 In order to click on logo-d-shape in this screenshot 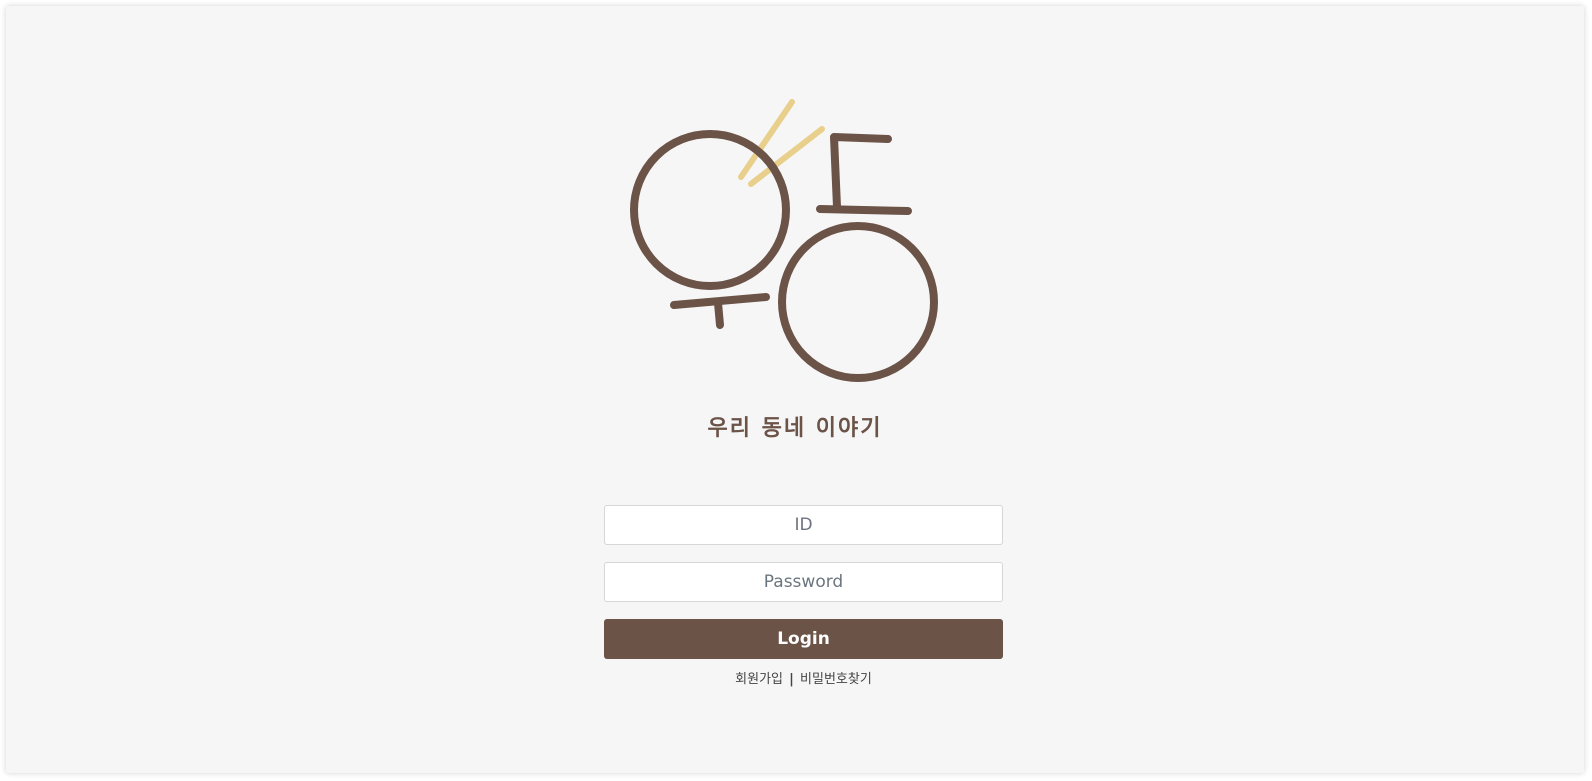, I will do `click(861, 172)`.